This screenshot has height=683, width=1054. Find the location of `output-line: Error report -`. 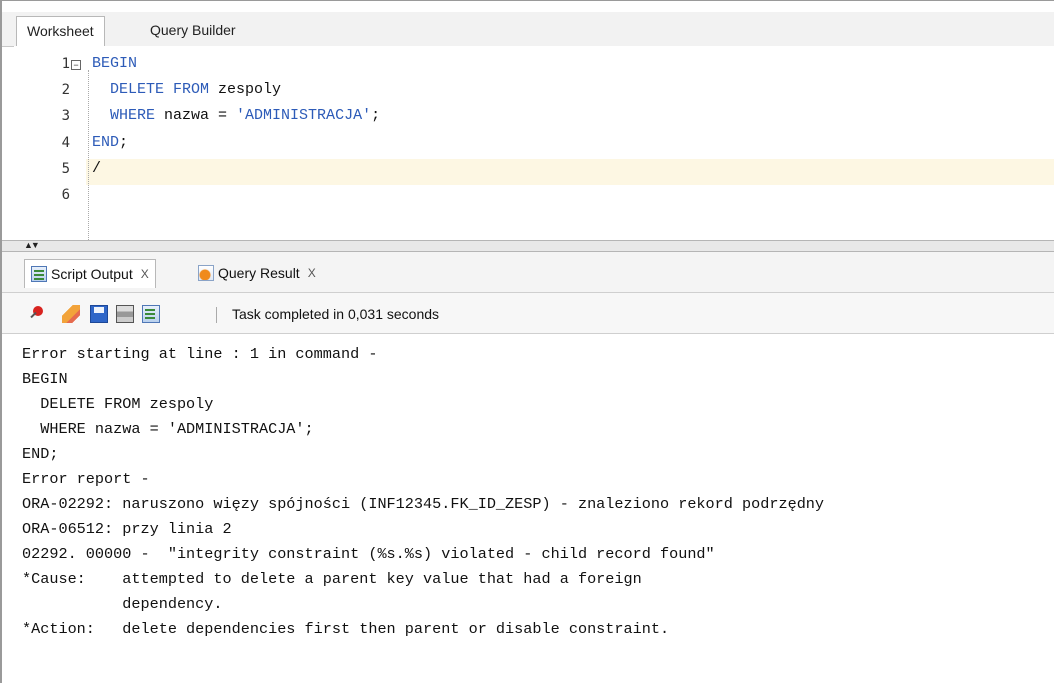

output-line: Error report - is located at coordinates (86, 479).